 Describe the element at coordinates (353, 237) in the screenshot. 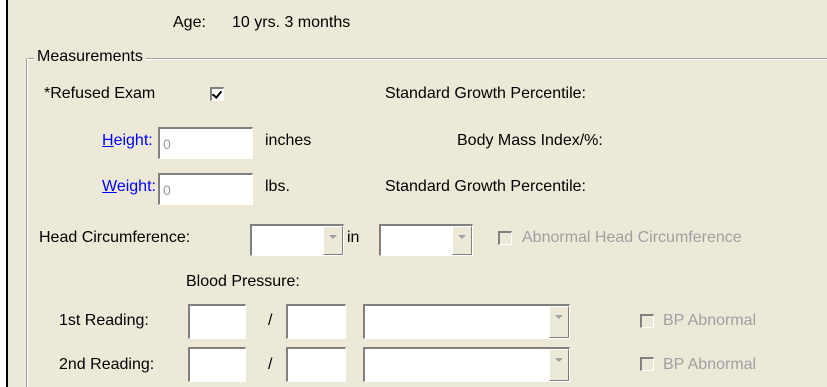

I see `head-circumference-unit: in` at that location.